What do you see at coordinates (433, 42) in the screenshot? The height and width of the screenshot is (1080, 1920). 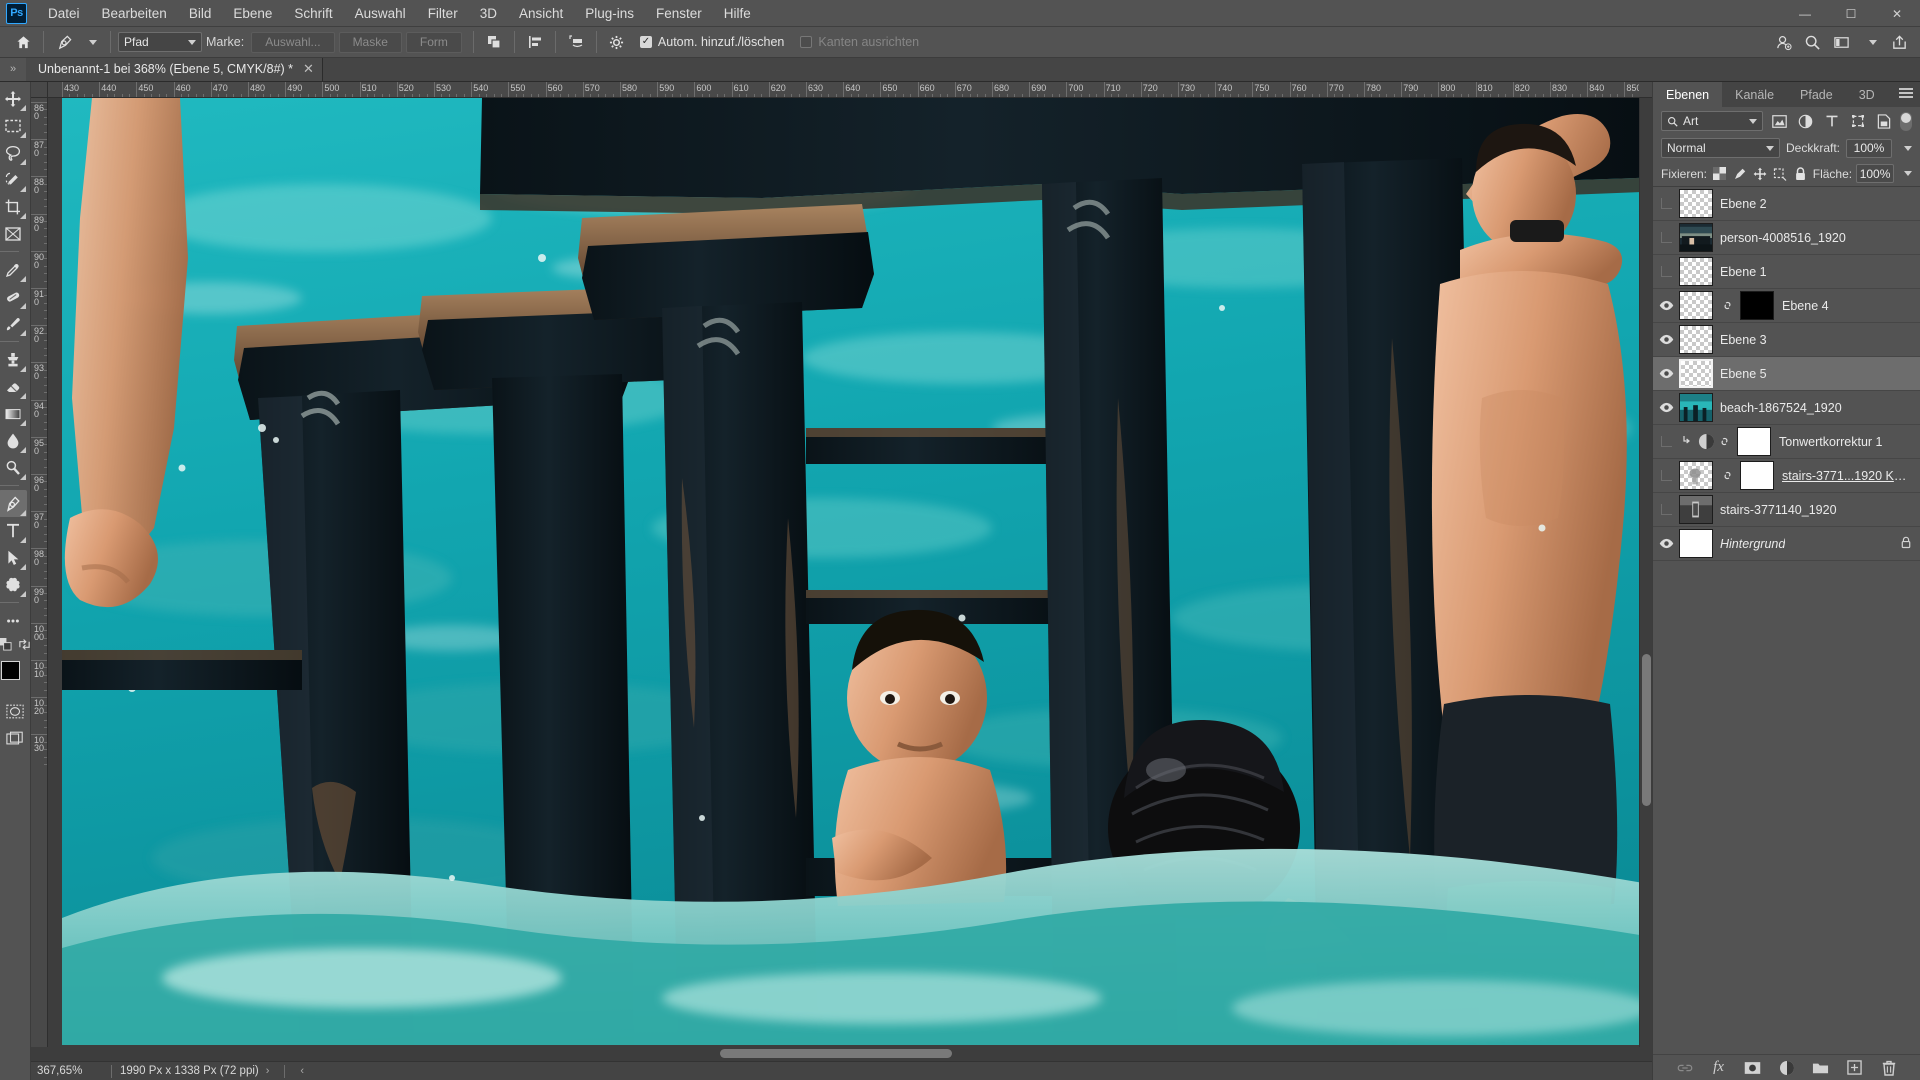 I see `make-shape-button: Form` at bounding box center [433, 42].